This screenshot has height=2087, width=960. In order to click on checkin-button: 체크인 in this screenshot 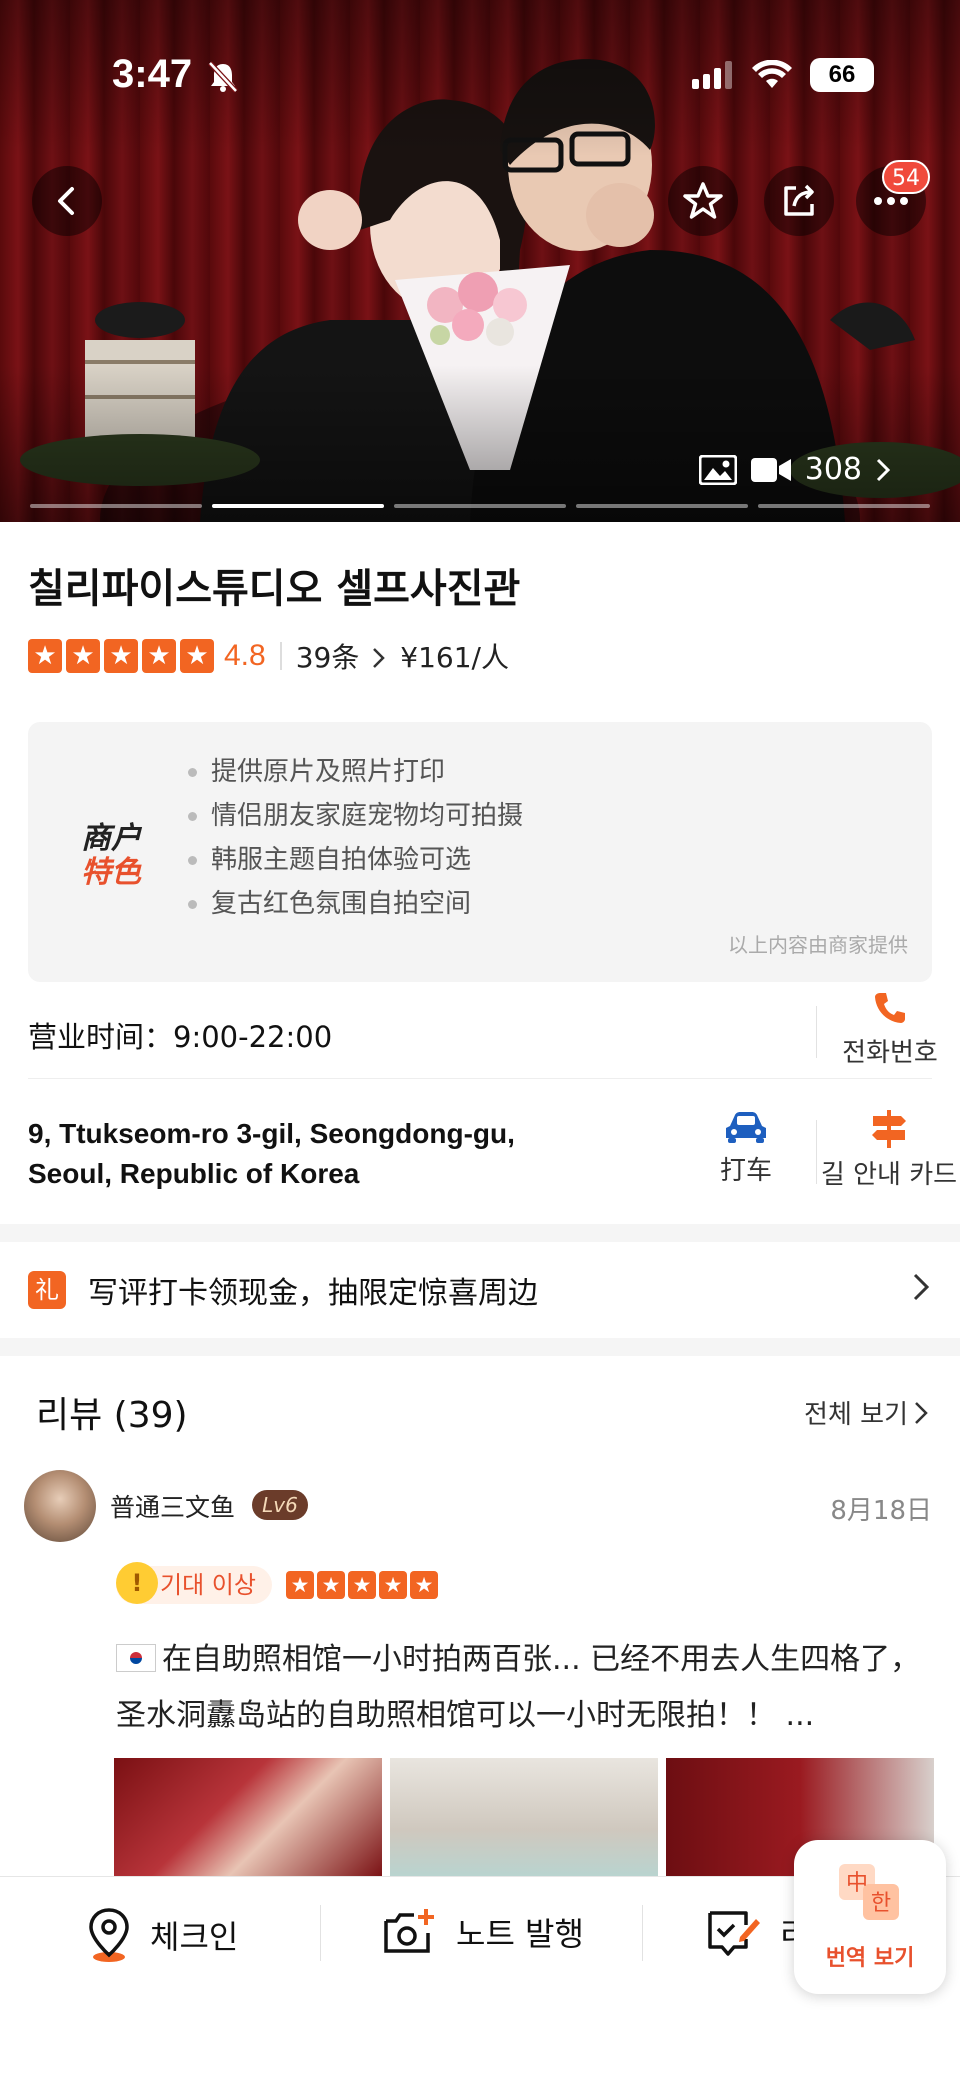, I will do `click(162, 1935)`.